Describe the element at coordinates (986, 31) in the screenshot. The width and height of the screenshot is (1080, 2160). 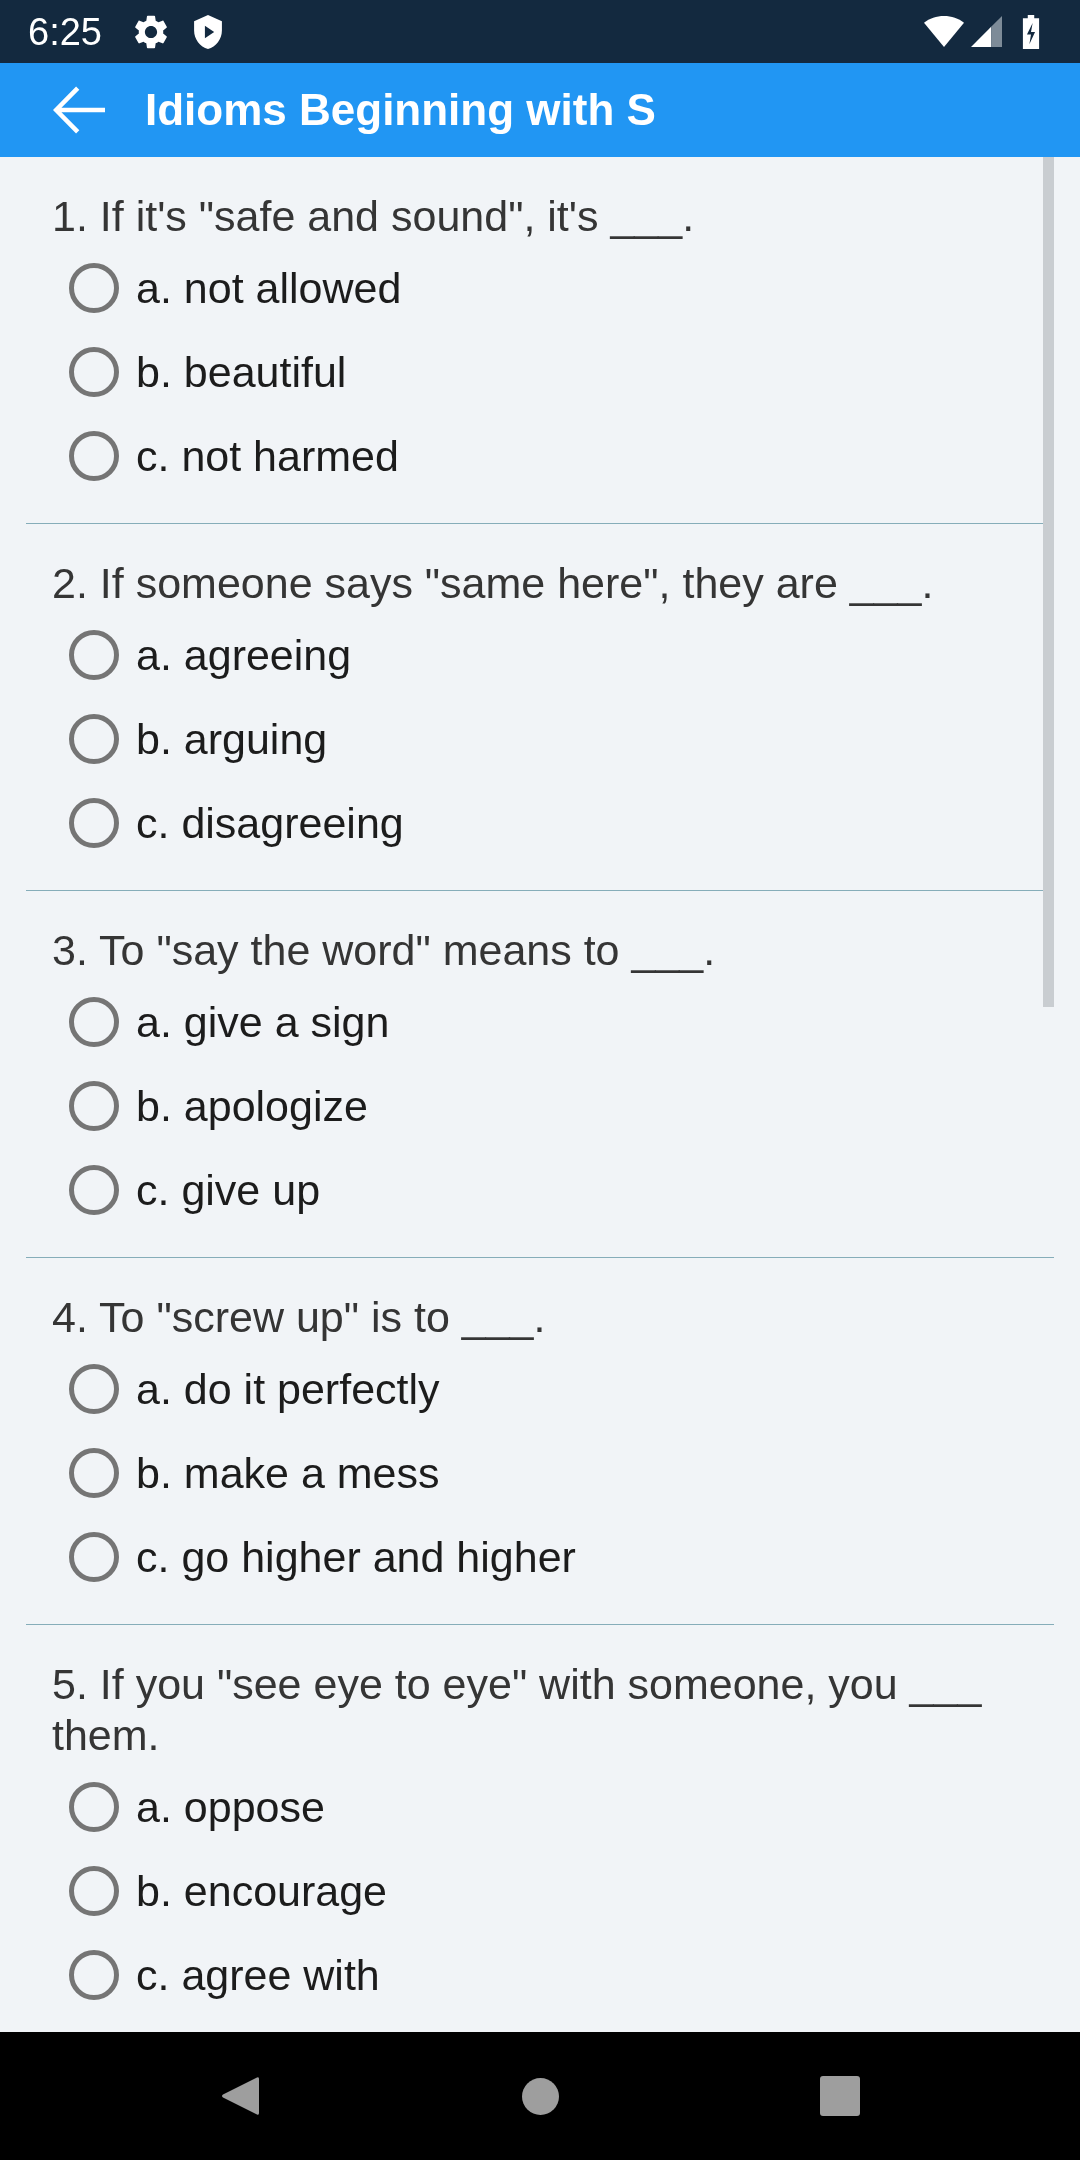
I see `signal-icon` at that location.